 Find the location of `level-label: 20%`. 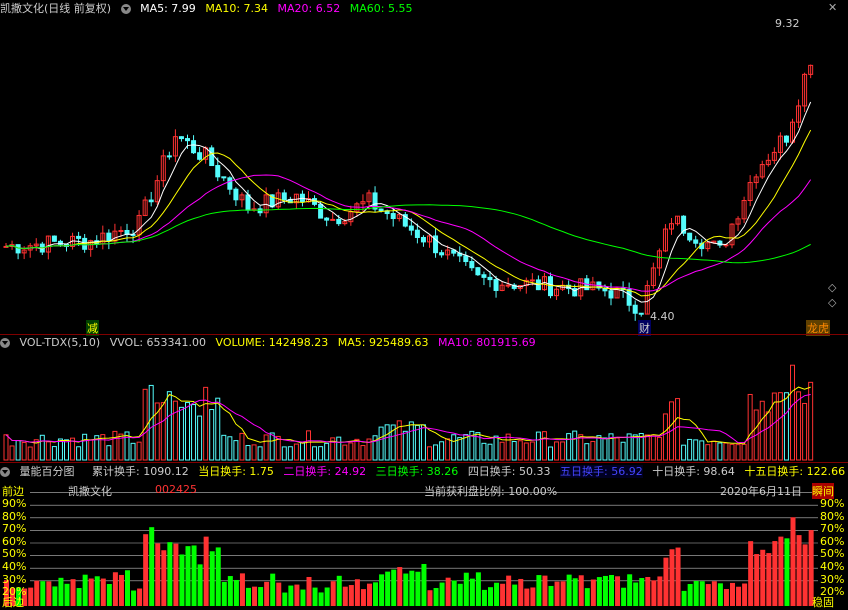

level-label: 20% is located at coordinates (832, 592).